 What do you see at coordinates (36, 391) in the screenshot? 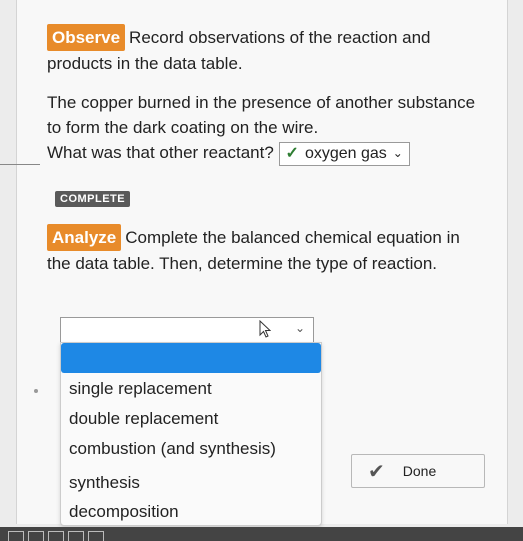
I see `bullet-dot` at bounding box center [36, 391].